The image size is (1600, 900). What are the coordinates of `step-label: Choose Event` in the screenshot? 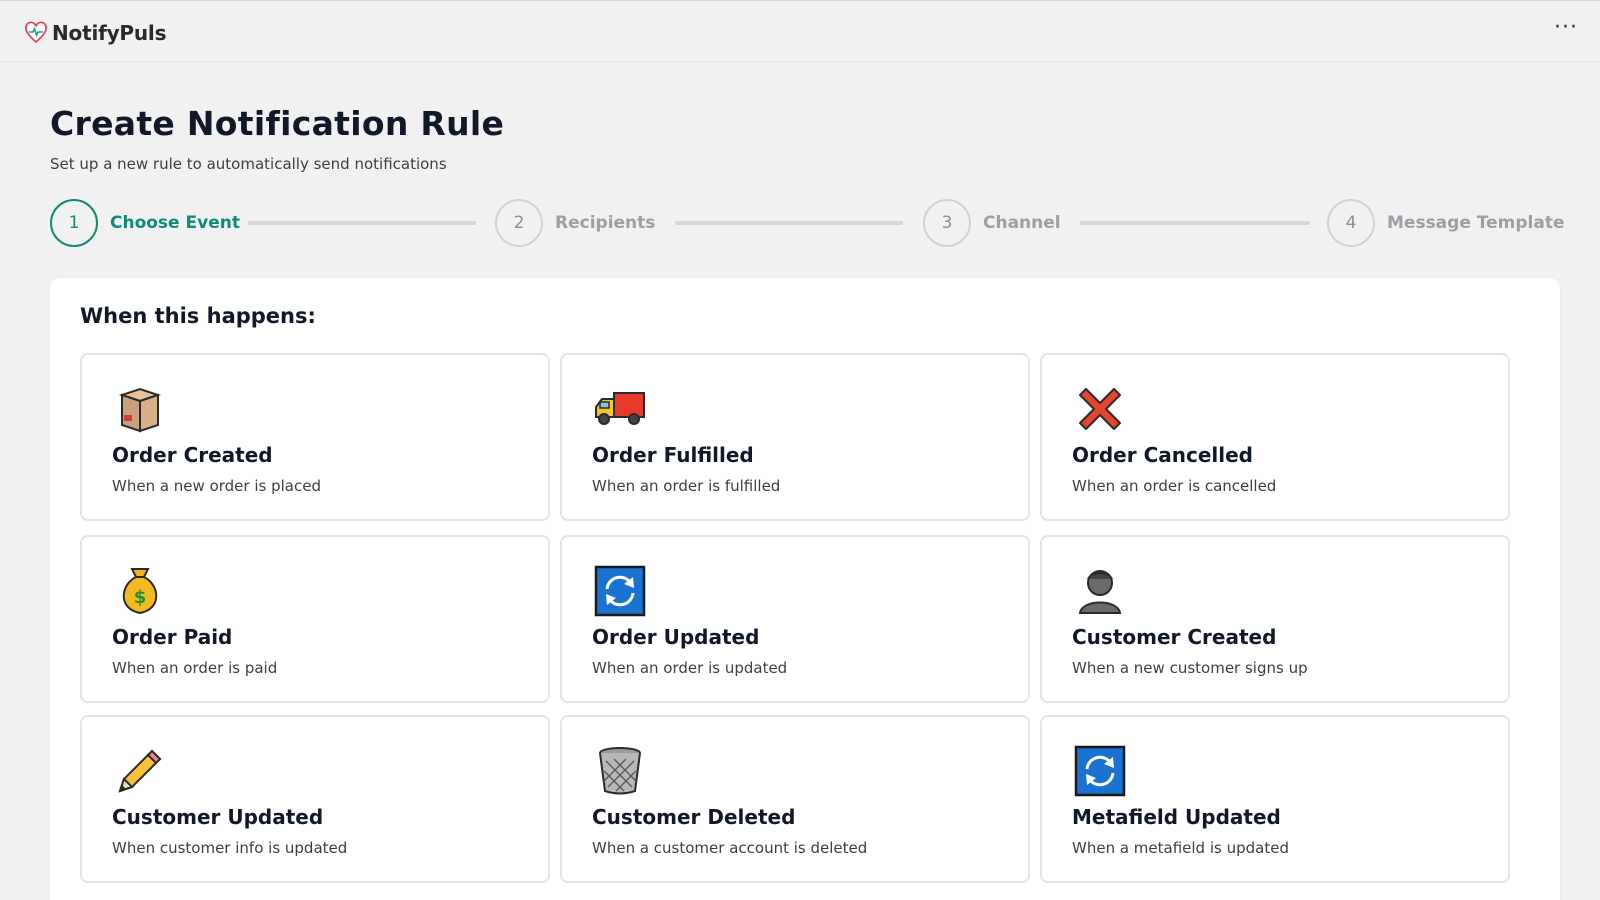 It's located at (175, 223).